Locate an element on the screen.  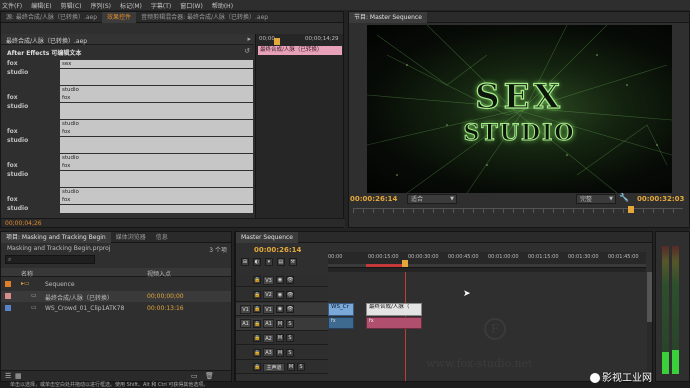
quality-dropdown: 完整 ▼ is located at coordinates (596, 199).